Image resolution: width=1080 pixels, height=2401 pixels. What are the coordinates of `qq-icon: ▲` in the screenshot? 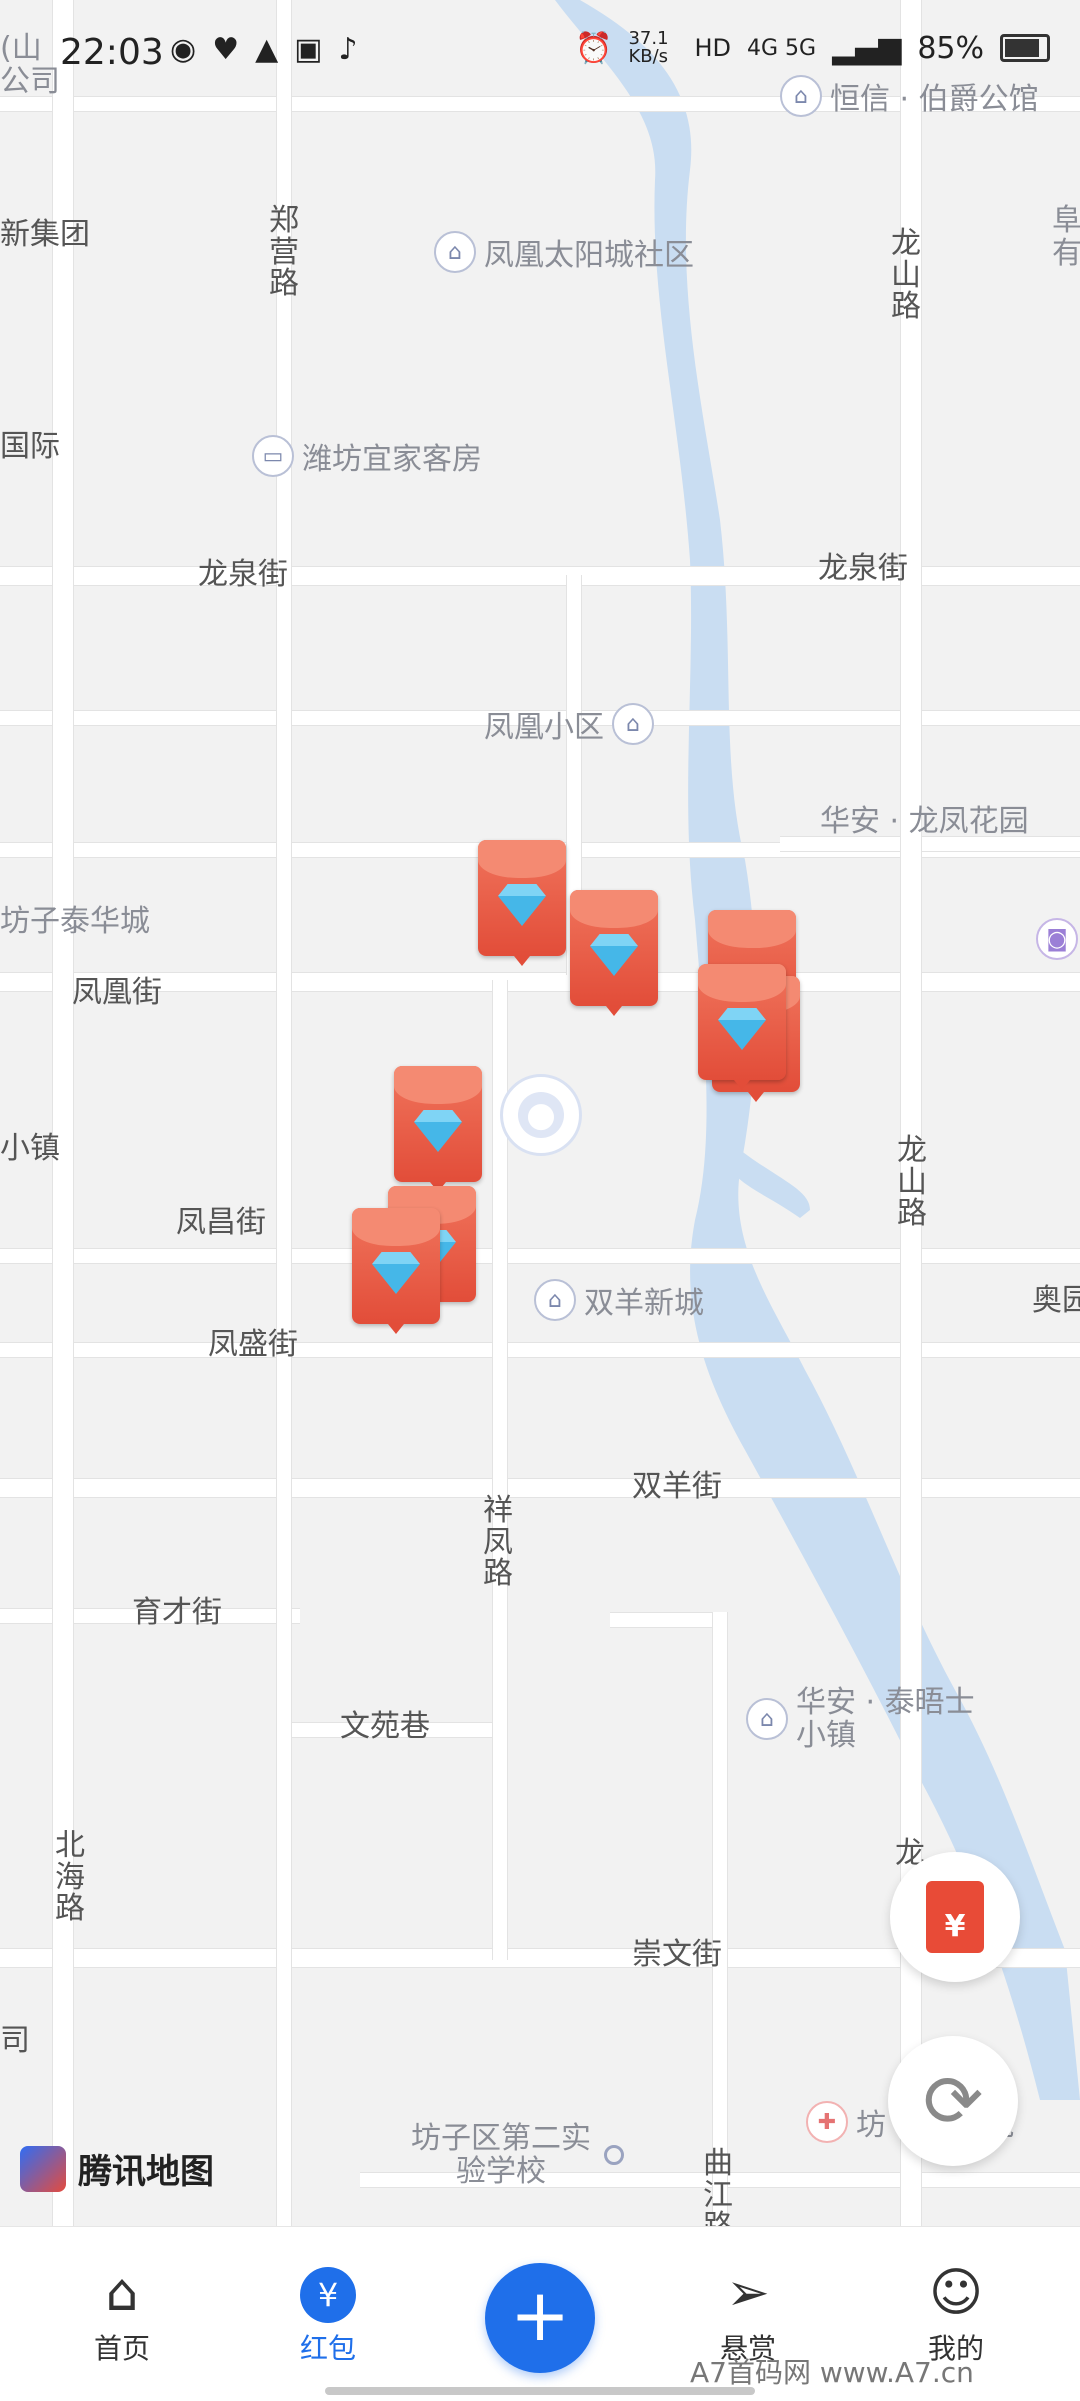 It's located at (267, 49).